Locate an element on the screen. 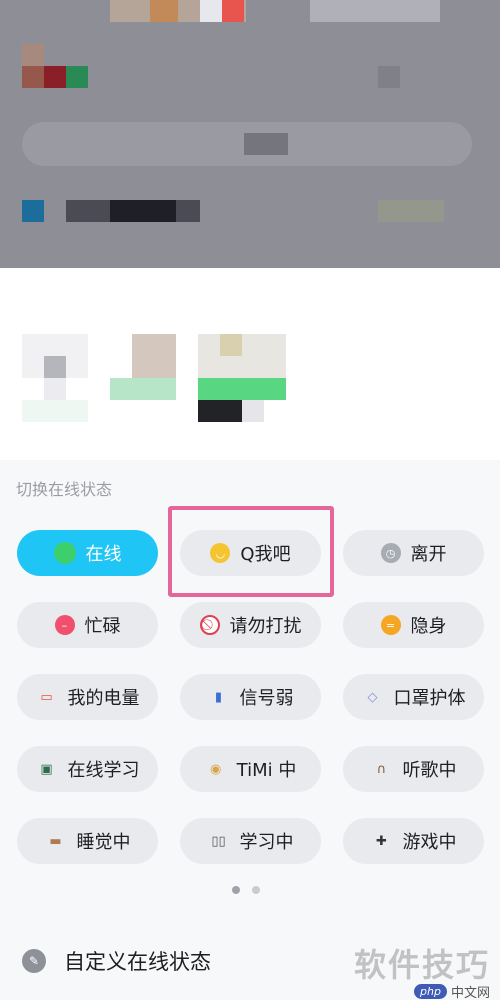  status-option-3: ◷ 离开 is located at coordinates (413, 553).